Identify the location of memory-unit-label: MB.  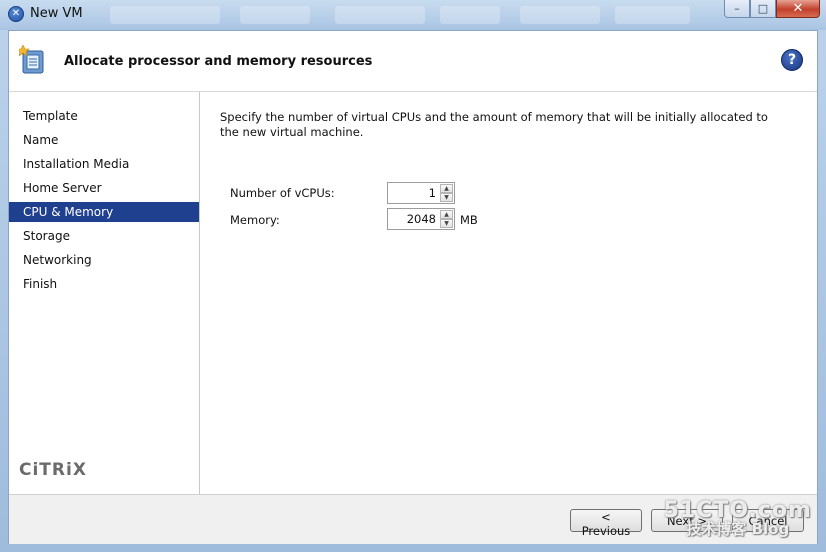
(469, 220).